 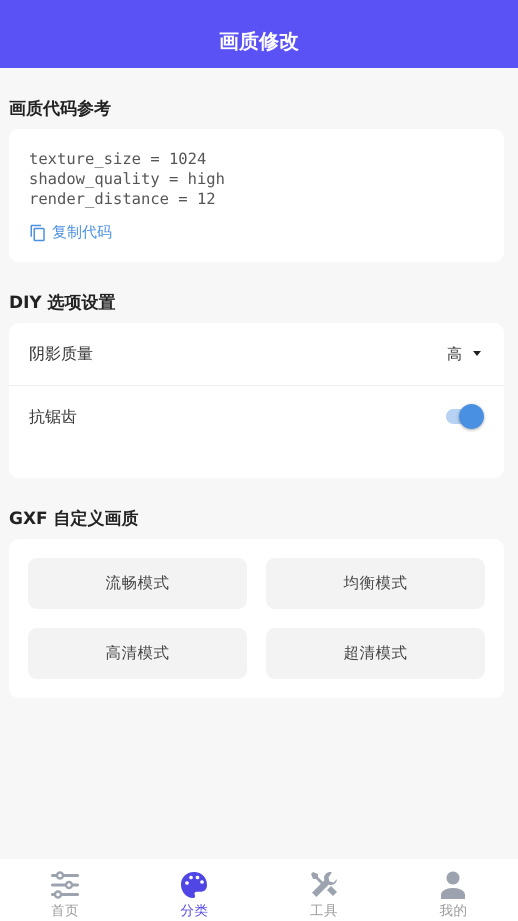 What do you see at coordinates (65, 885) in the screenshot?
I see `sliders-icon` at bounding box center [65, 885].